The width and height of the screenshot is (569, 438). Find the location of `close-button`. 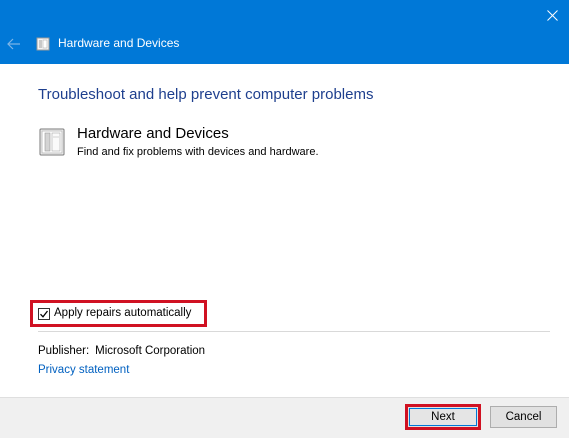

close-button is located at coordinates (552, 15).